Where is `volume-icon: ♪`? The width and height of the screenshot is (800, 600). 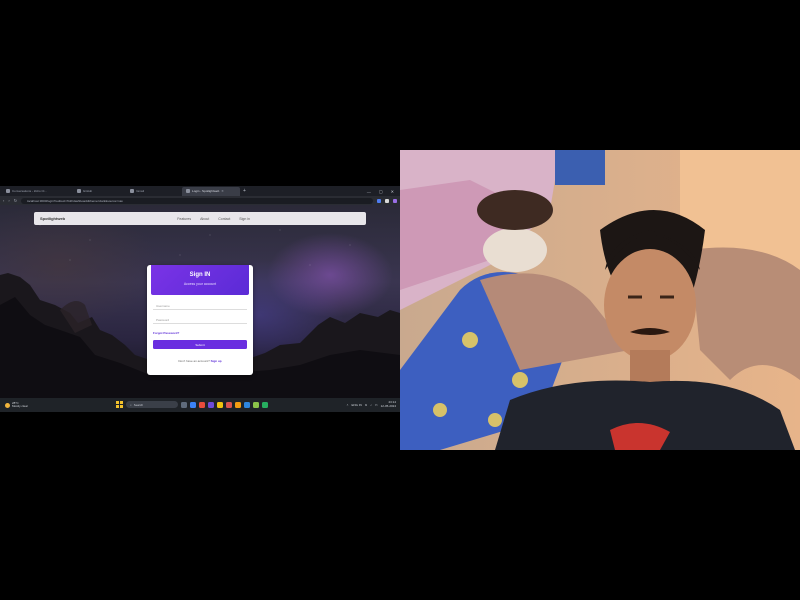 volume-icon: ♪ is located at coordinates (371, 405).